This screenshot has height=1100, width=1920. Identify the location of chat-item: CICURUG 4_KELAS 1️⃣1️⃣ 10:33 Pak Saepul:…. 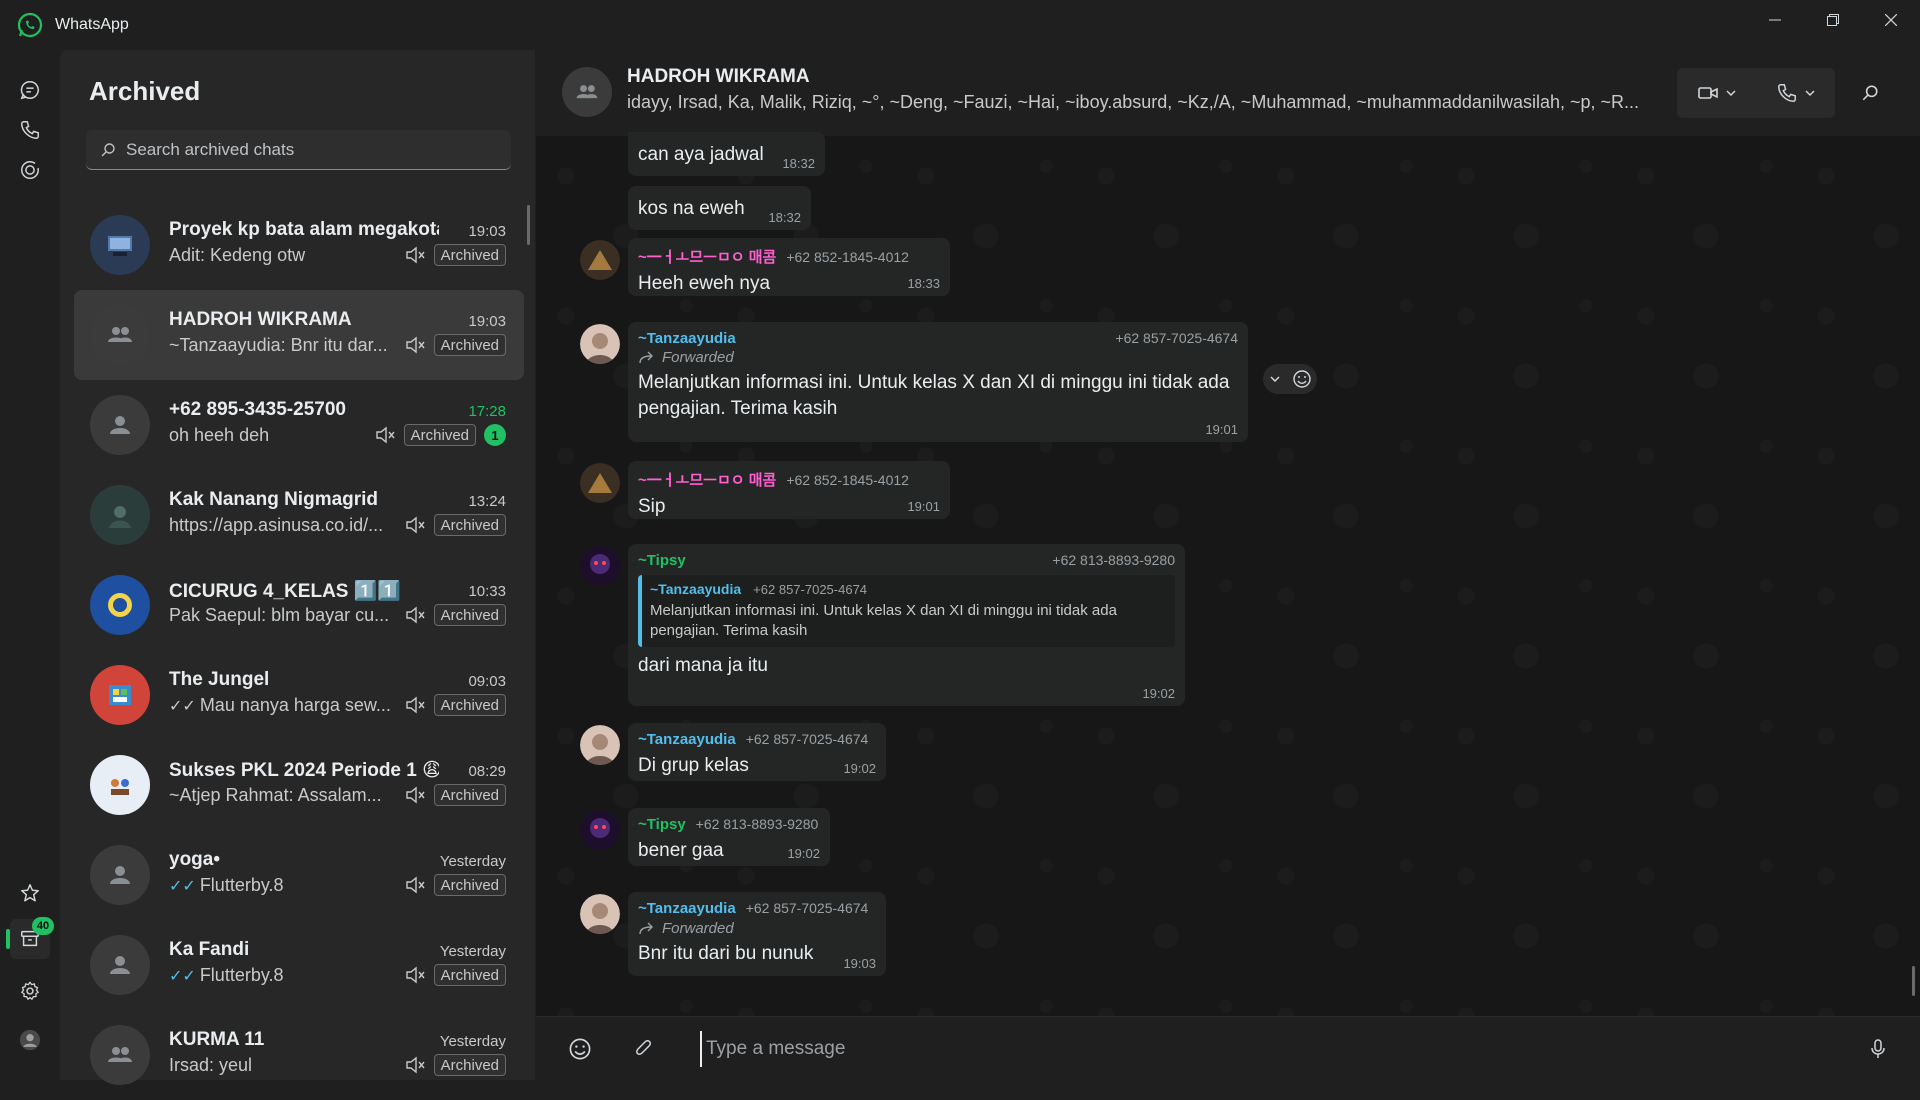
(299, 605).